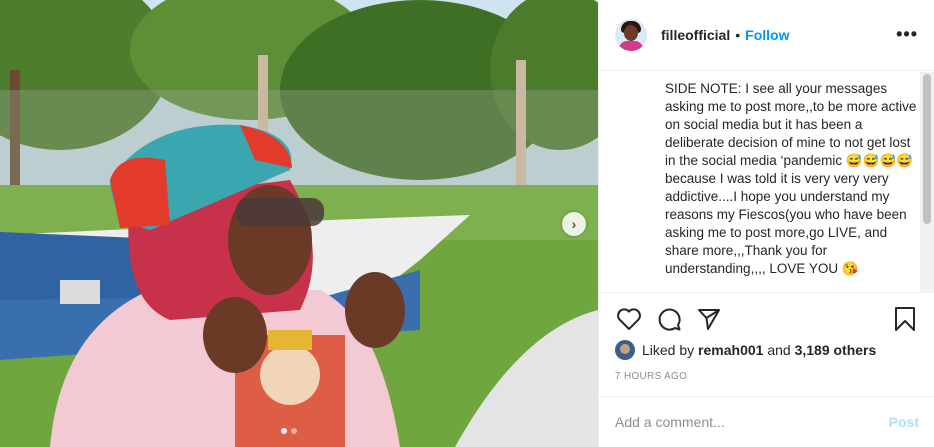  Describe the element at coordinates (766, 318) in the screenshot. I see `action-bar` at that location.